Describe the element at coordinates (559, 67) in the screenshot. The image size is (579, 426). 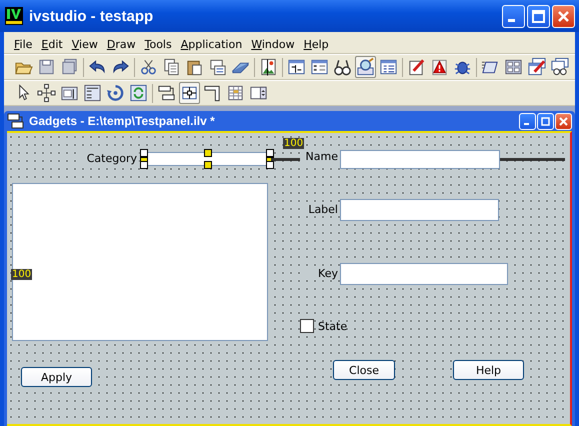
I see `windows-binoculars-tool-button` at that location.